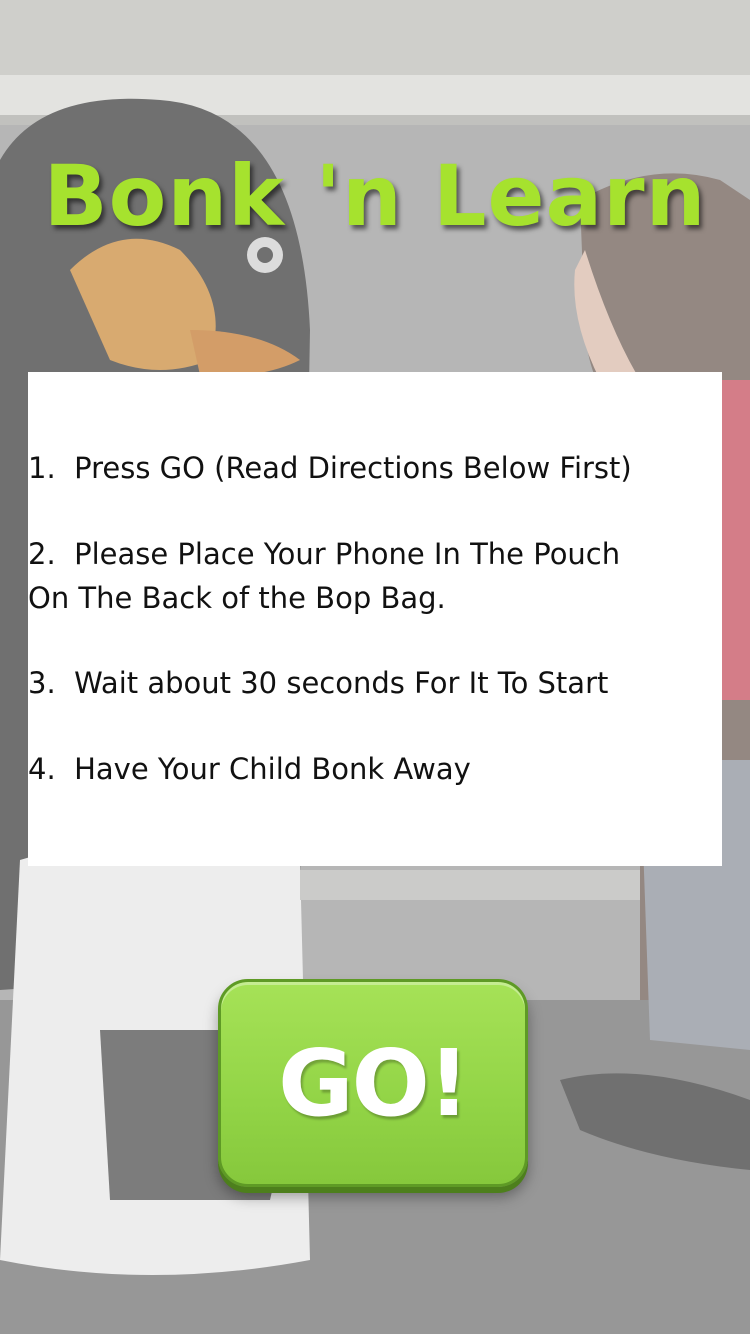 The height and width of the screenshot is (1334, 750). Describe the element at coordinates (249, 769) in the screenshot. I see `instruction-step-4: 4. Have Your Child Bonk Away` at that location.